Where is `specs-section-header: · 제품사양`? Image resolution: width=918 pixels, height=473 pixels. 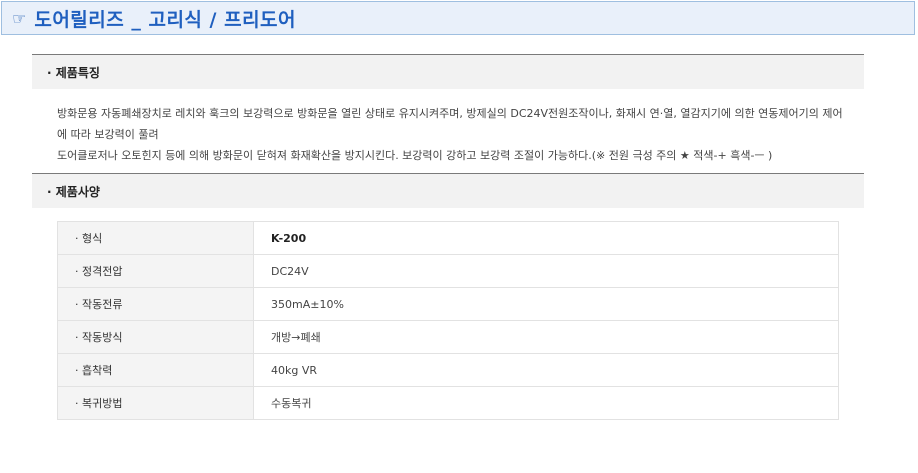
specs-section-header: · 제품사양 is located at coordinates (448, 190).